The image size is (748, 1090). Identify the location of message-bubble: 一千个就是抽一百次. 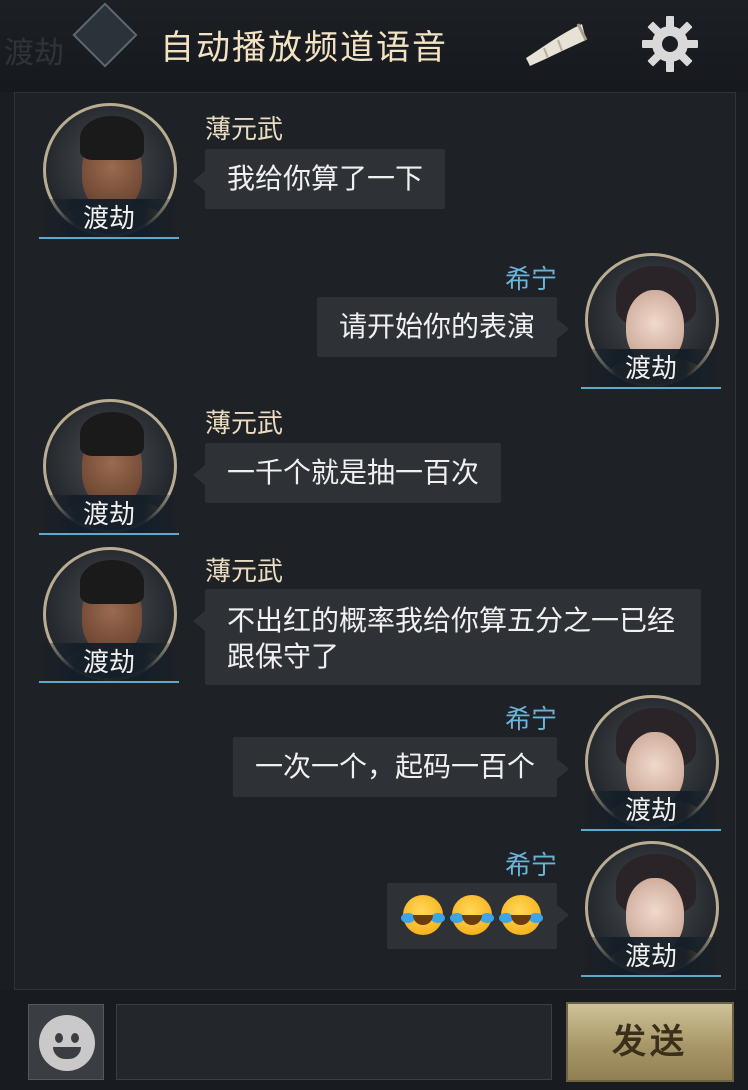
(347, 473).